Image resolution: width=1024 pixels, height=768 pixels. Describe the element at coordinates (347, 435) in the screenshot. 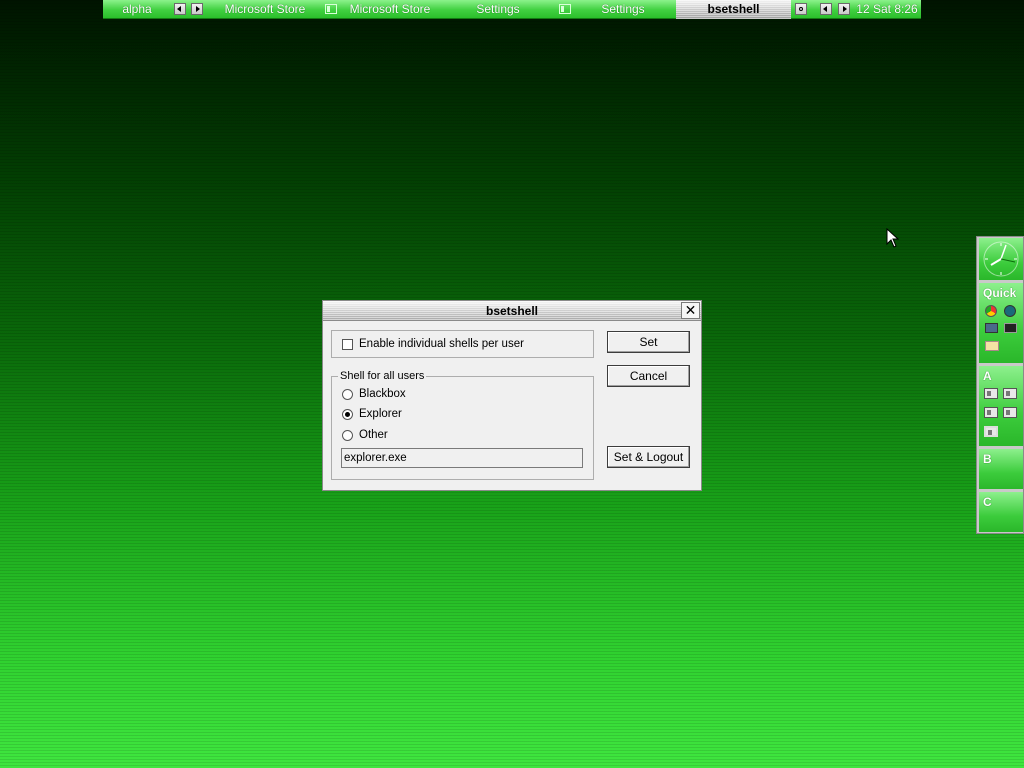

I see `radio-other` at that location.